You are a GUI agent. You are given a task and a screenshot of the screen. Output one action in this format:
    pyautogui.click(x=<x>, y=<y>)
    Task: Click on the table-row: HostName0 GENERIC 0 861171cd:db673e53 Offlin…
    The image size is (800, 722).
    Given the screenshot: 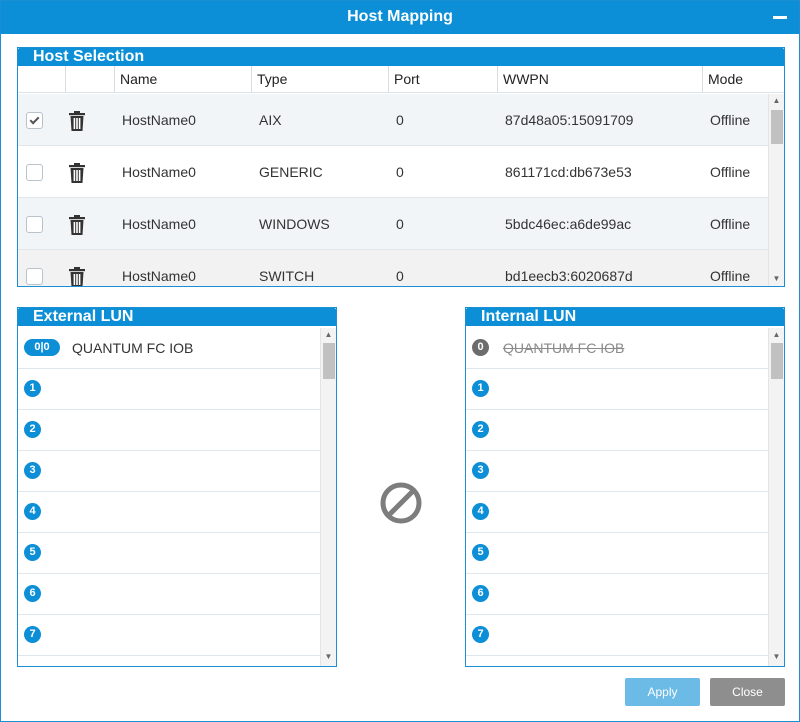 What is the action you would take?
    pyautogui.click(x=393, y=172)
    